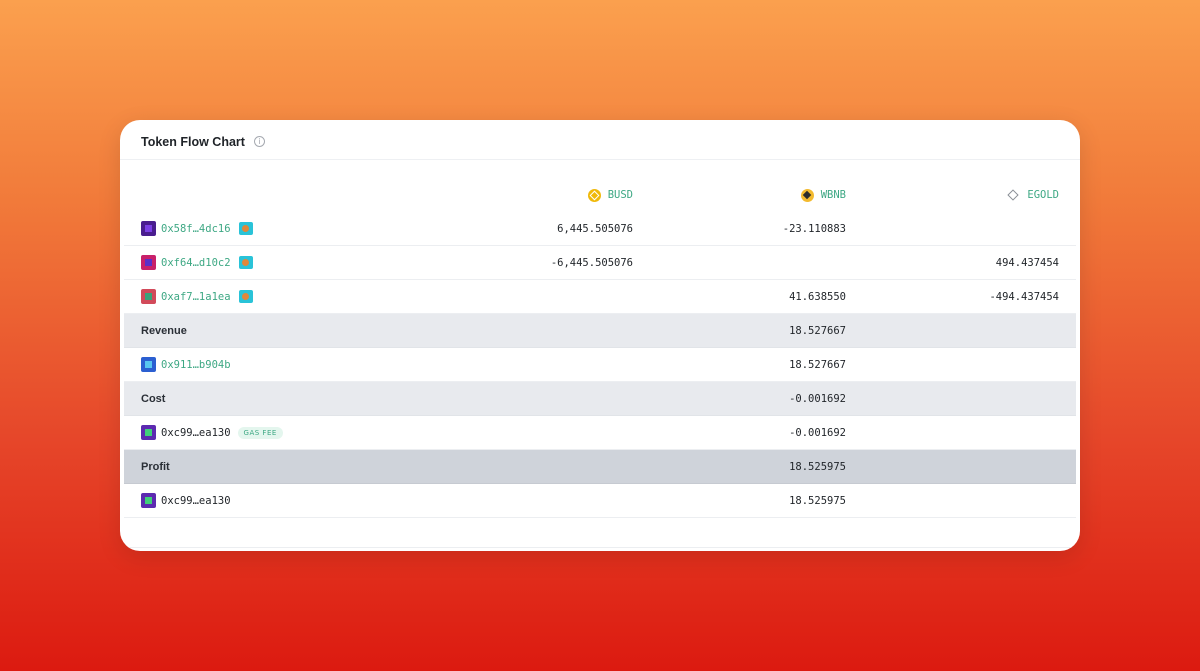 The width and height of the screenshot is (1200, 671). I want to click on column-header-label: EGOLD, so click(1043, 195).